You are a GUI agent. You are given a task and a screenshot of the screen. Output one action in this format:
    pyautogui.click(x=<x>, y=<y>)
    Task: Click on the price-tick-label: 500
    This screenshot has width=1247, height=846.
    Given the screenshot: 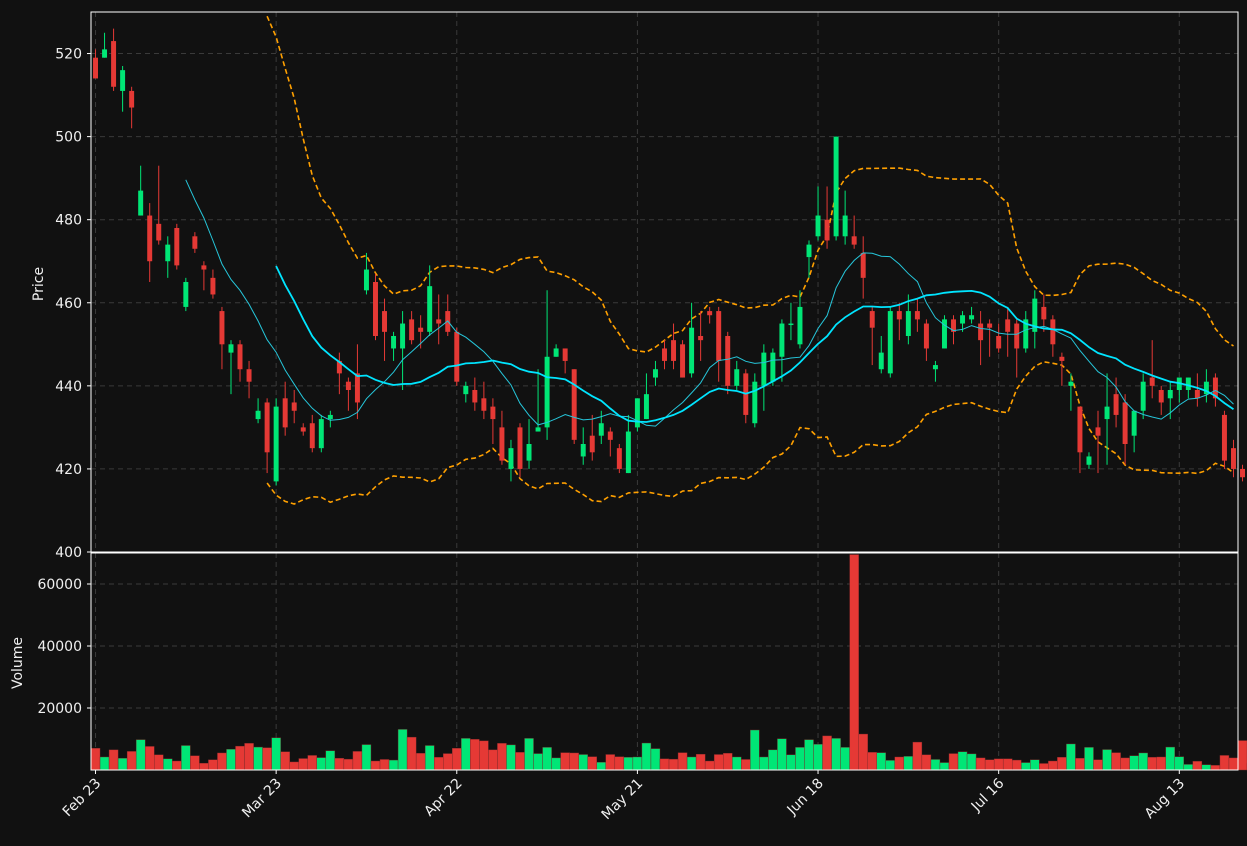 What is the action you would take?
    pyautogui.click(x=68, y=138)
    